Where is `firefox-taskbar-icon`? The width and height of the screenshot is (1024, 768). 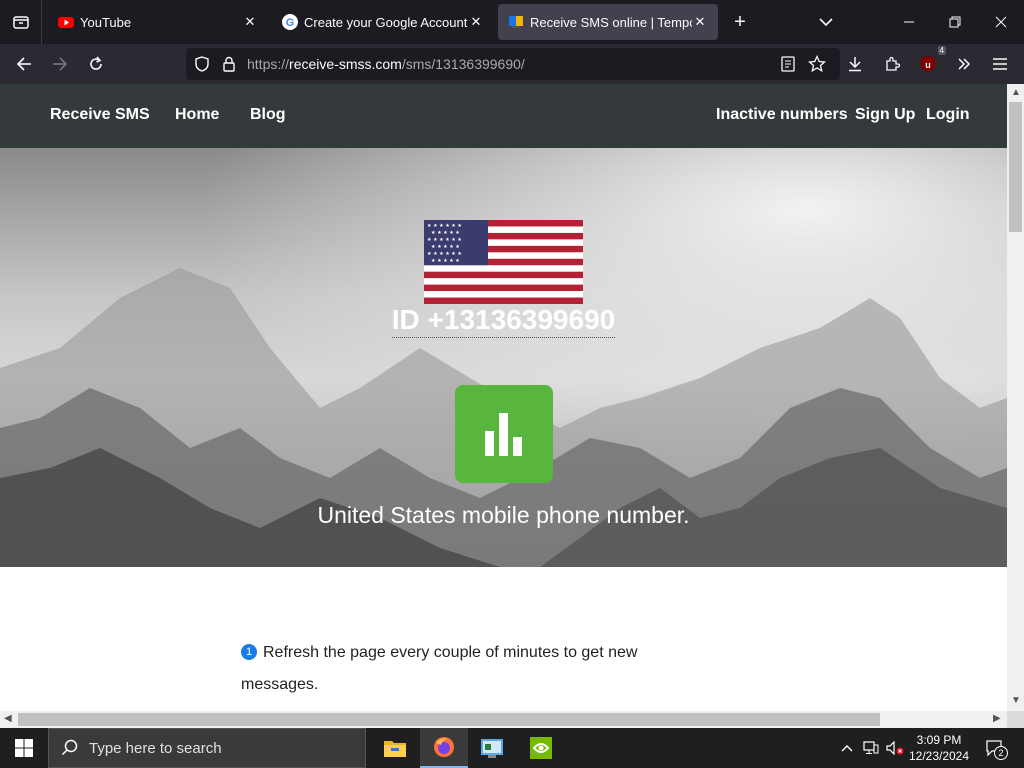
firefox-taskbar-icon is located at coordinates (444, 748).